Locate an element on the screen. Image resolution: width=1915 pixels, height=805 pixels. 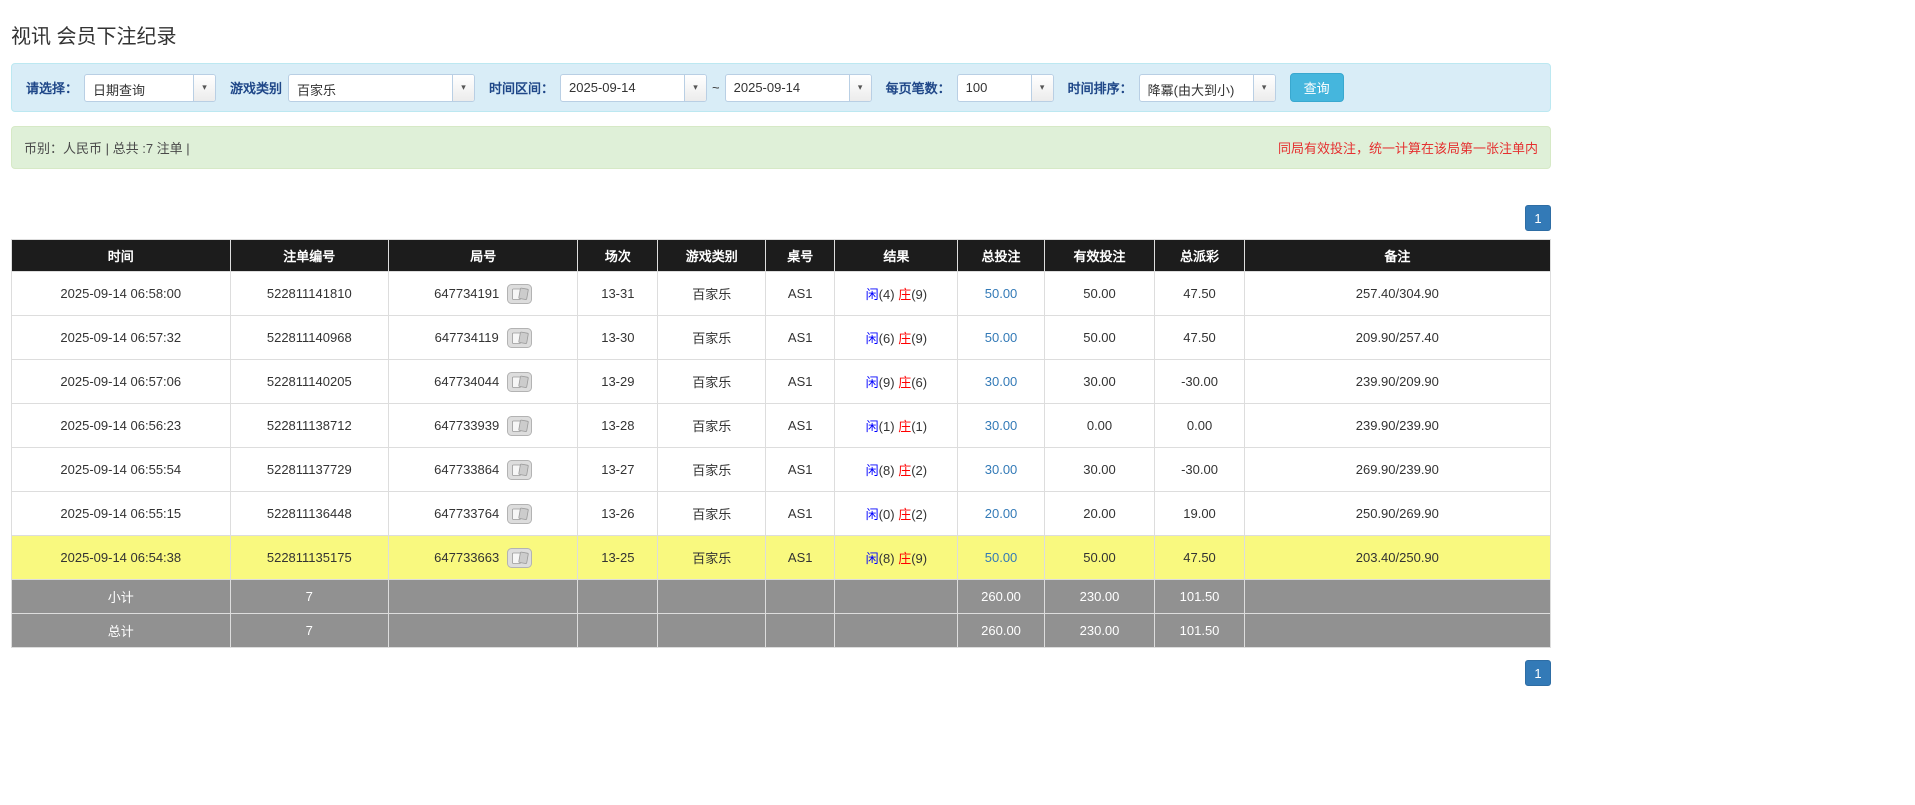
col-header-valid-bet: 有效投注 is located at coordinates (1099, 255).